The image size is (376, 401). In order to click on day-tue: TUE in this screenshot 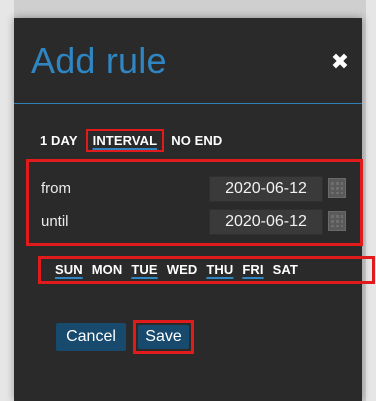, I will do `click(144, 270)`.